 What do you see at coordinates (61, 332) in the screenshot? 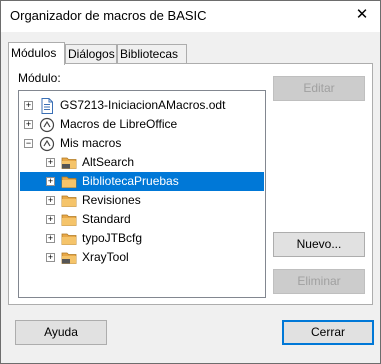
I see `help-button: Ayuda` at bounding box center [61, 332].